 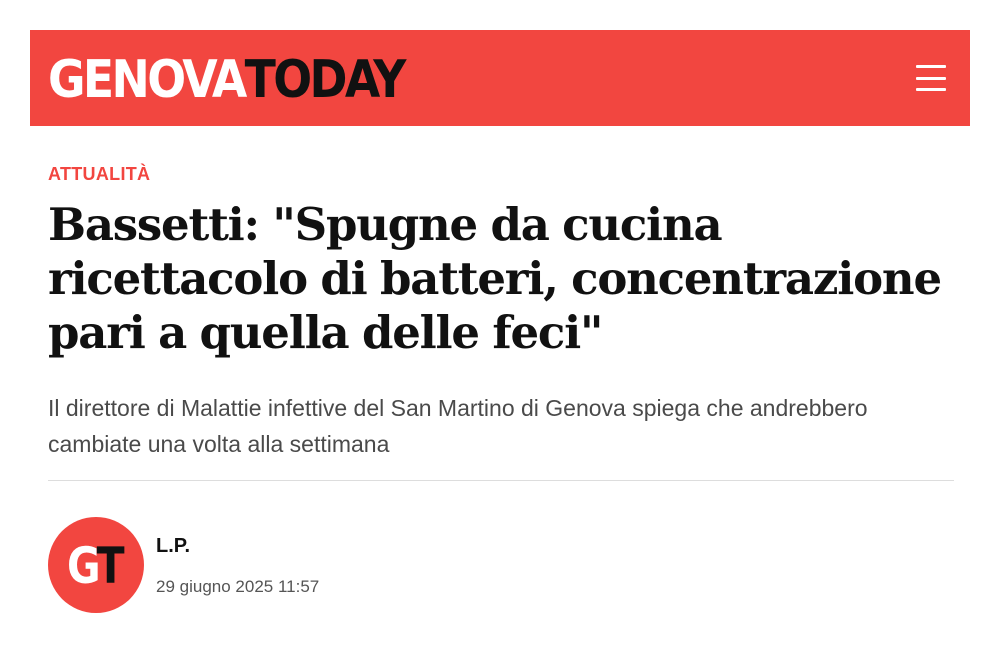 I want to click on author-avatar: GT, so click(x=96, y=565).